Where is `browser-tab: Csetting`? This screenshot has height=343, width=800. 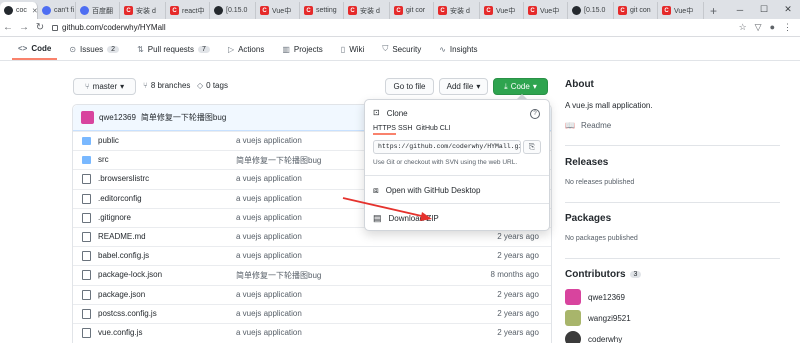 browser-tab: Csetting is located at coordinates (322, 10).